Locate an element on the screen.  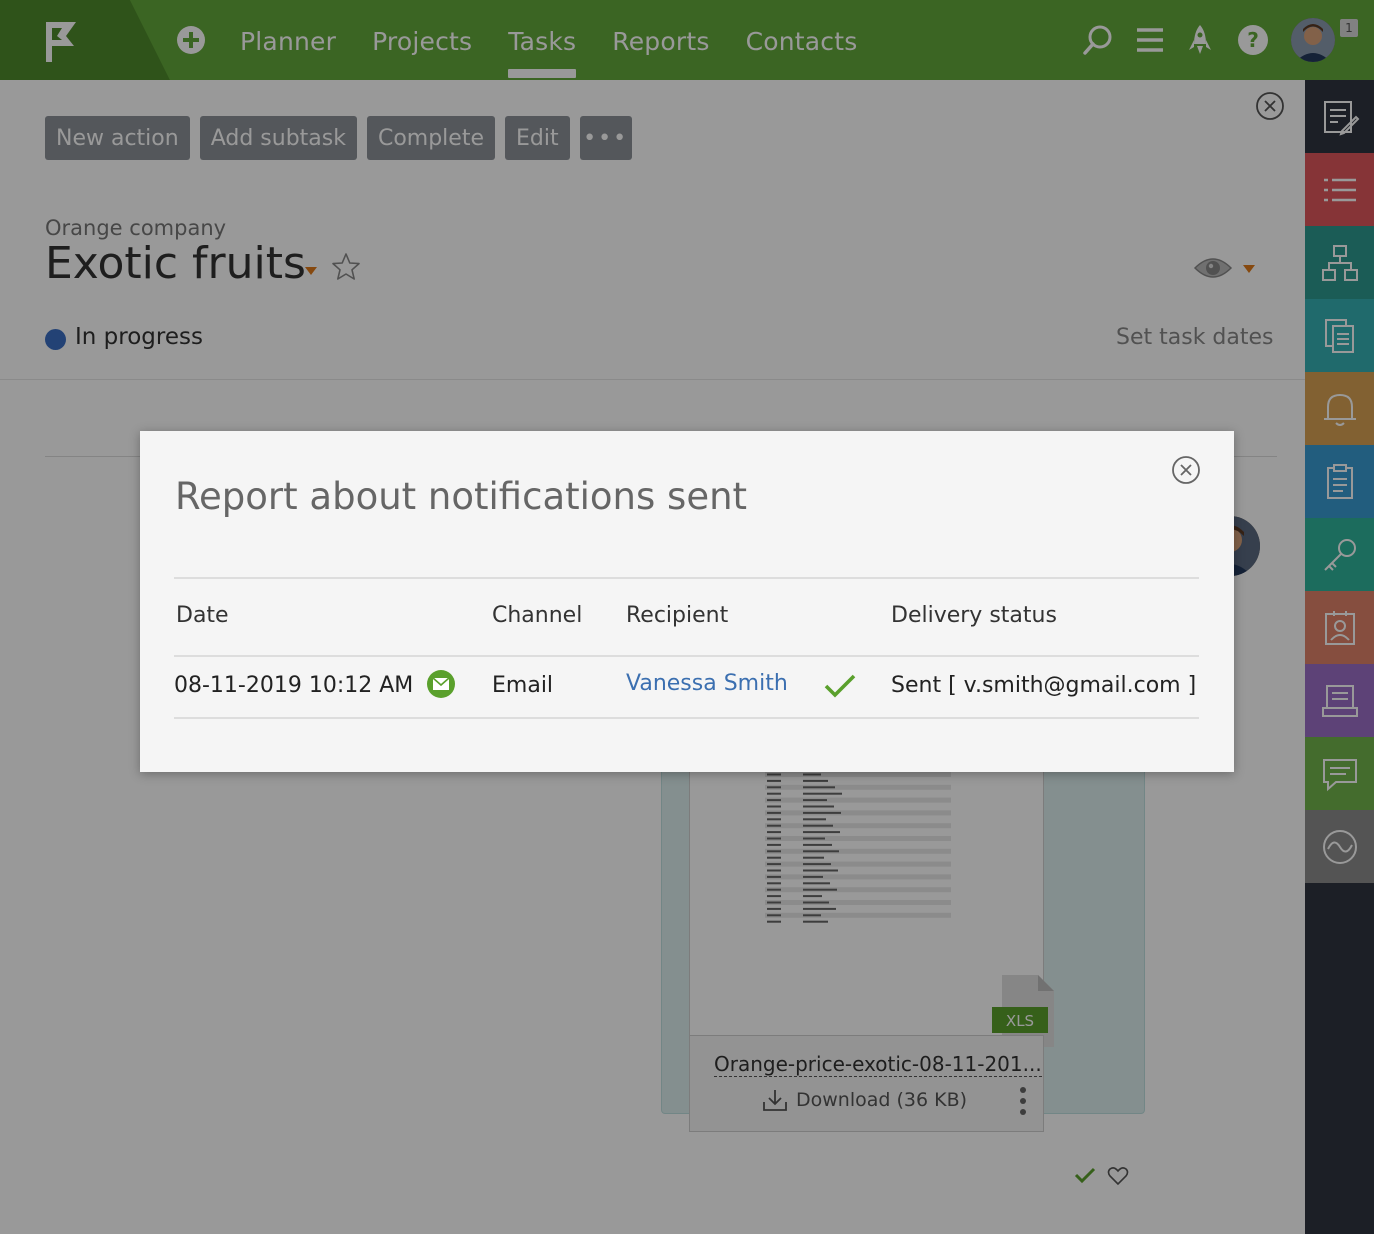
recipient-link: Vanessa Smith is located at coordinates (707, 683).